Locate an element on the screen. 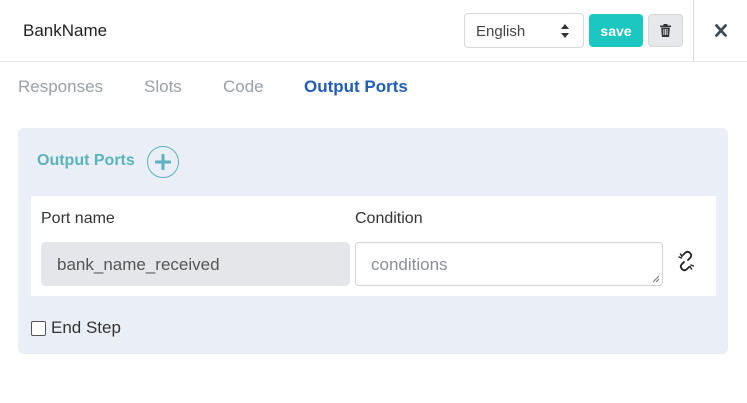 The image size is (747, 403). tab-output-ports: Output Ports is located at coordinates (356, 87).